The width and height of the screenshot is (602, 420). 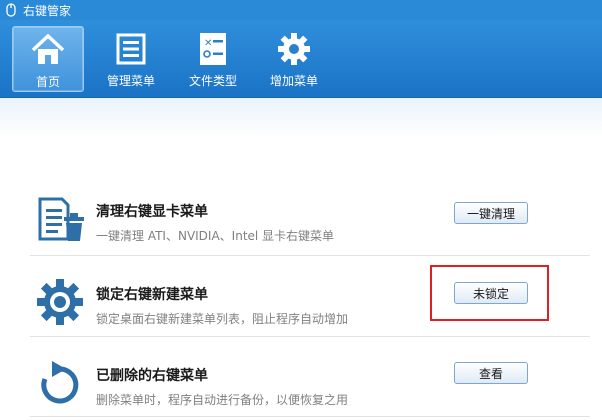 I want to click on toolbar-add-menu-button: 增加菜单, so click(x=294, y=59).